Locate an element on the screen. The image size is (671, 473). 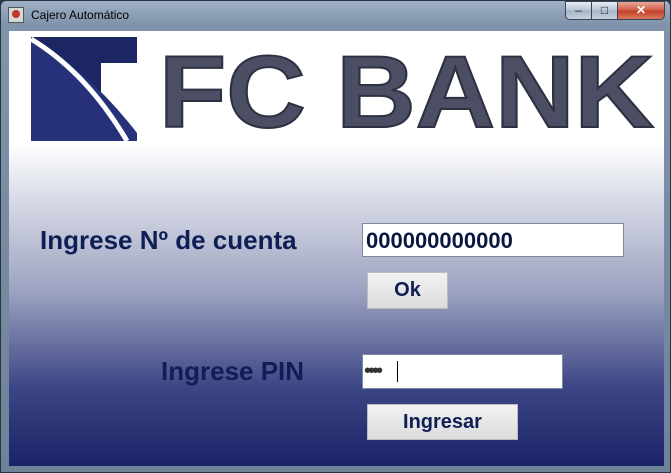
minimize-button: – is located at coordinates (578, 10).